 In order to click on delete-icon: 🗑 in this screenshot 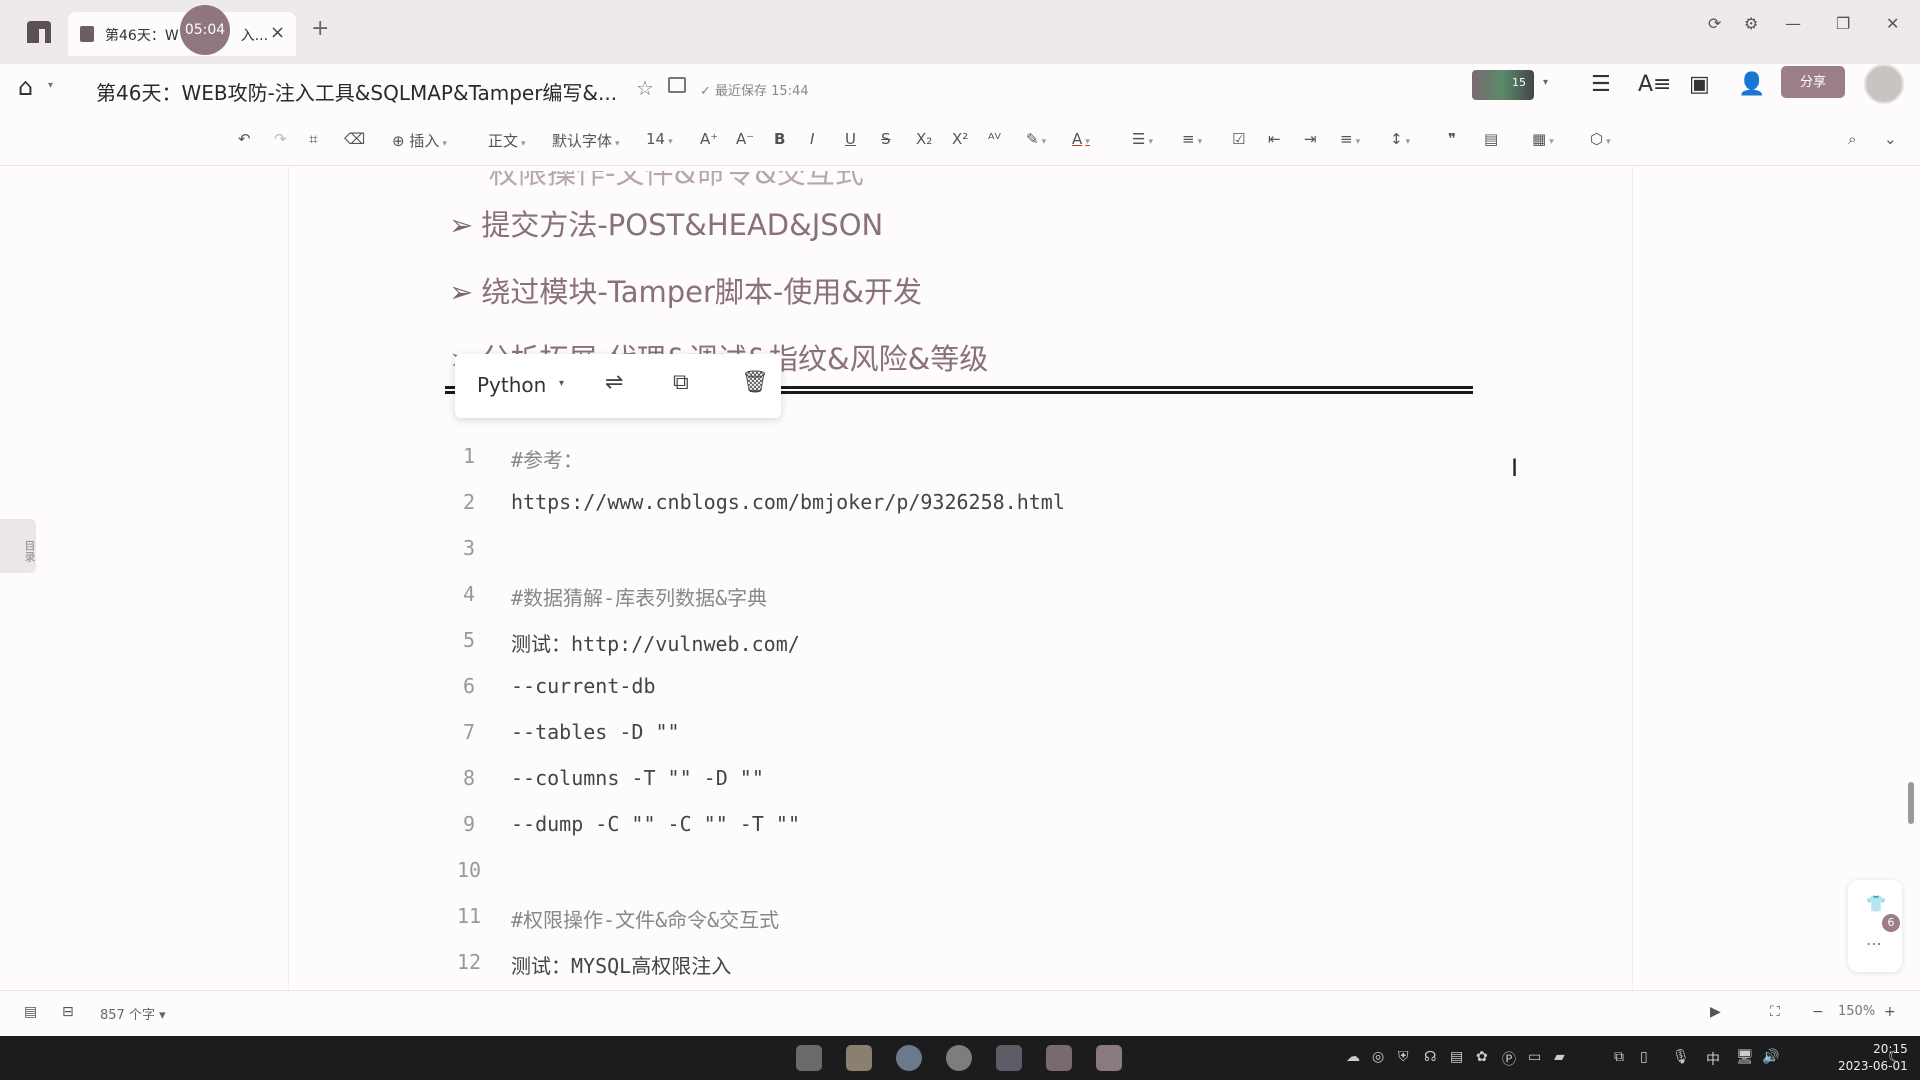, I will do `click(755, 382)`.